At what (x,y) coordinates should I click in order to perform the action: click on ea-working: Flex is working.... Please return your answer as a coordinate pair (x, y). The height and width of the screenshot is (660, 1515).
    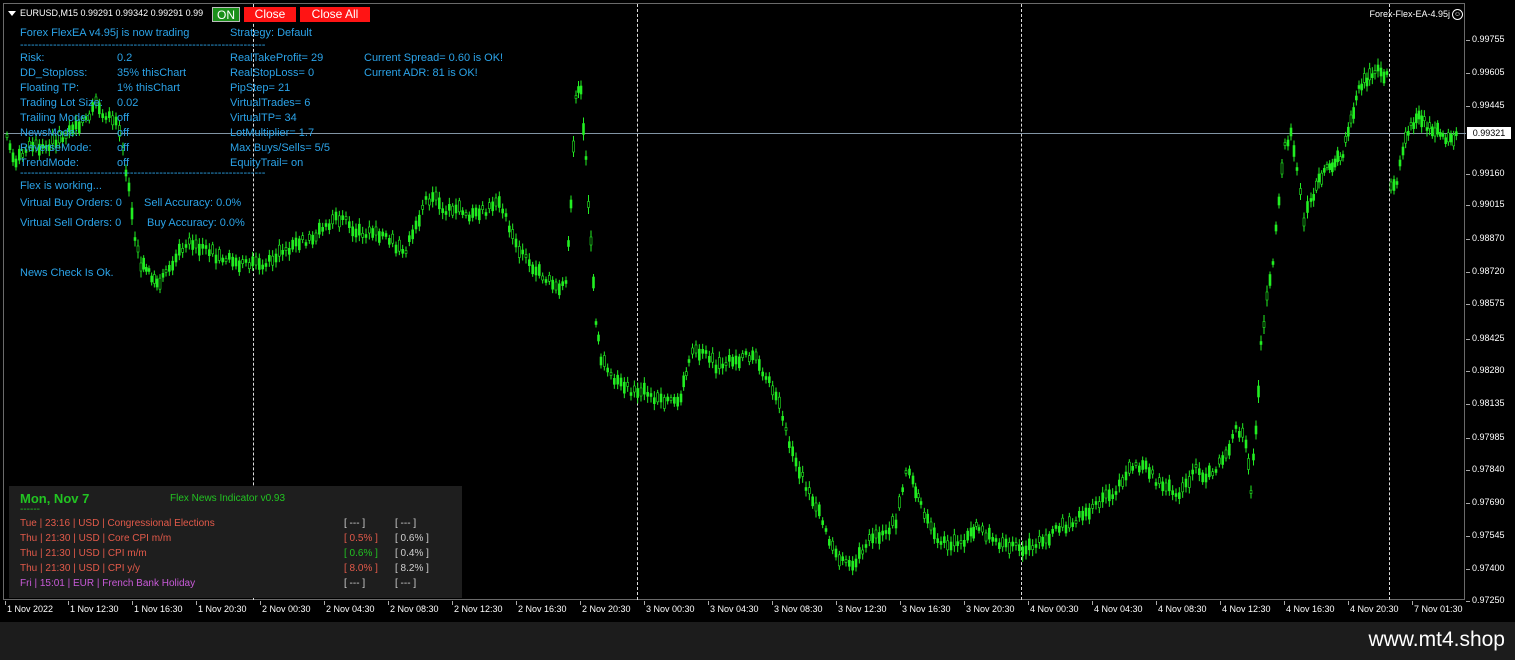
    Looking at the image, I should click on (61, 186).